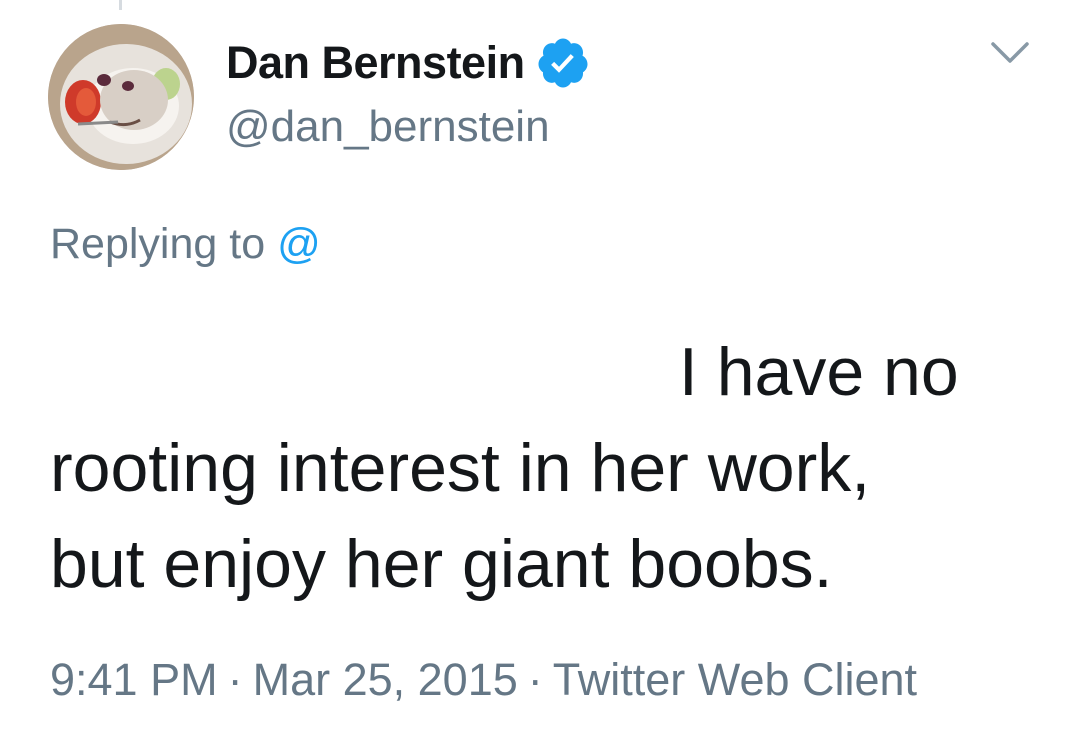  Describe the element at coordinates (158, 244) in the screenshot. I see `replying-to-label: Replying to` at that location.